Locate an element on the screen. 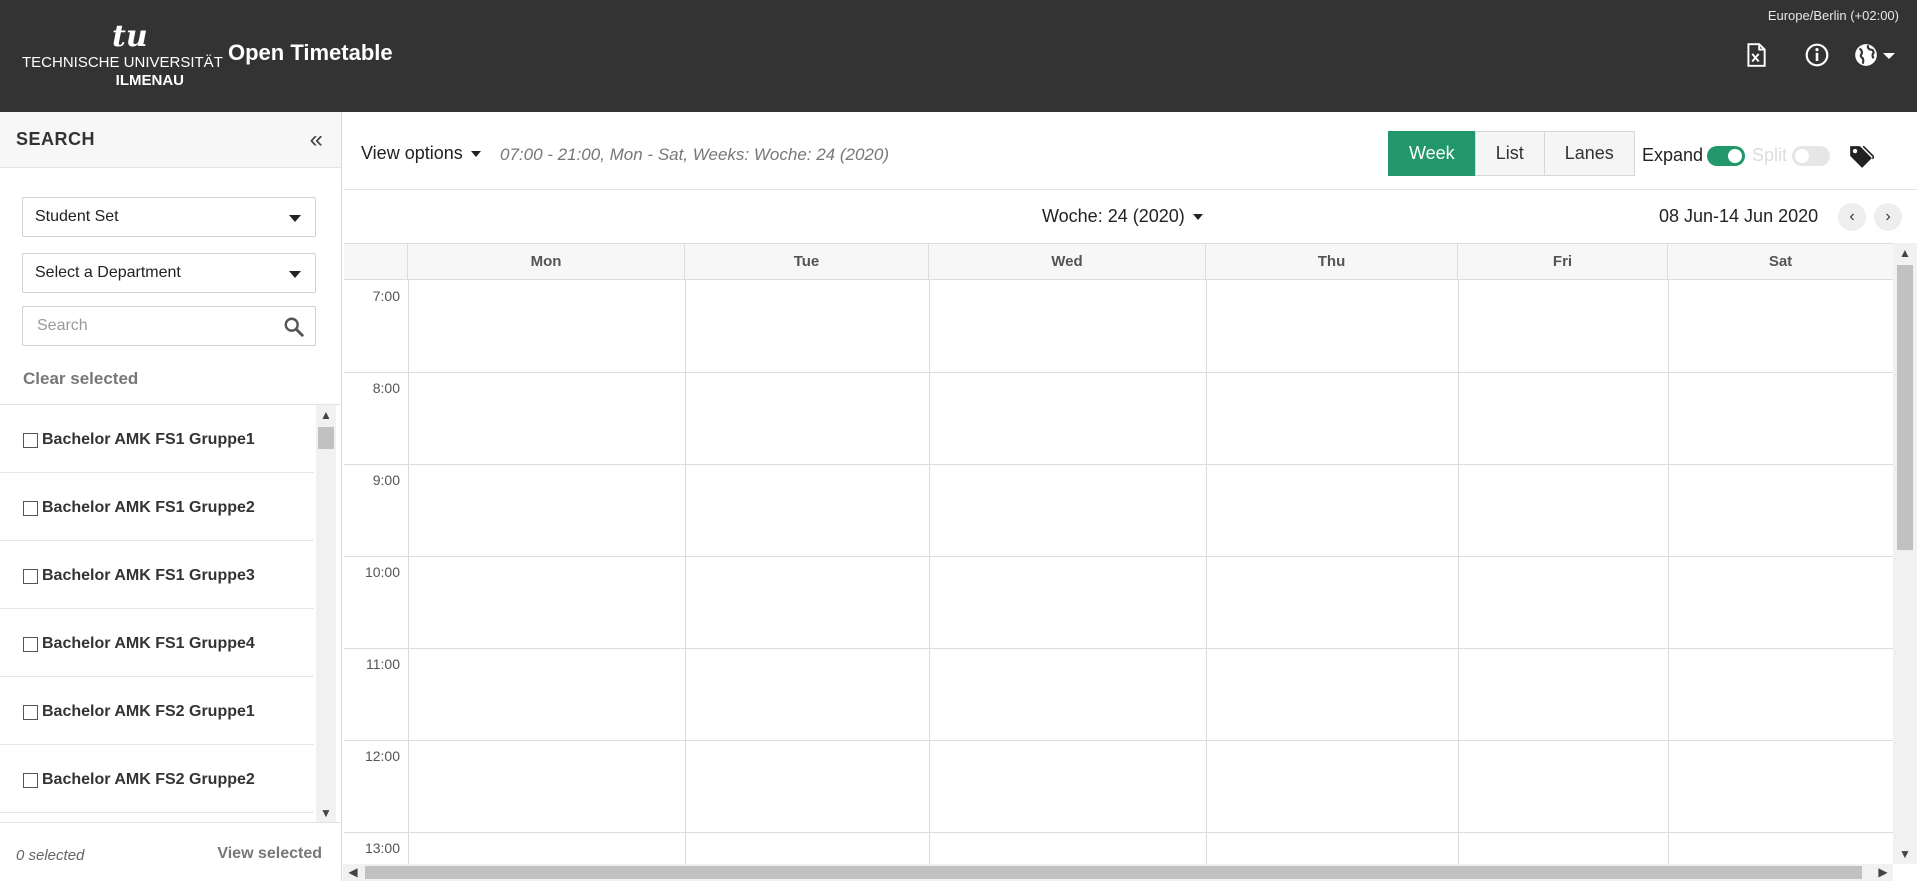 The image size is (1917, 881). list-item: Bachelor AMK FS2 Gruppe2 is located at coordinates (157, 779).